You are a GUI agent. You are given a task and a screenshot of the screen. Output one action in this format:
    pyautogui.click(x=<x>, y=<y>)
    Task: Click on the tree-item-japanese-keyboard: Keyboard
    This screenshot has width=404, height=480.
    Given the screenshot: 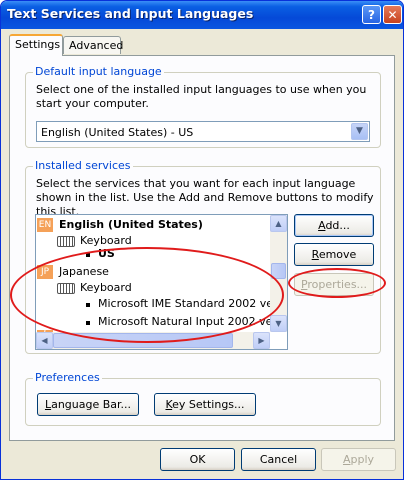 What is the action you would take?
    pyautogui.click(x=106, y=288)
    